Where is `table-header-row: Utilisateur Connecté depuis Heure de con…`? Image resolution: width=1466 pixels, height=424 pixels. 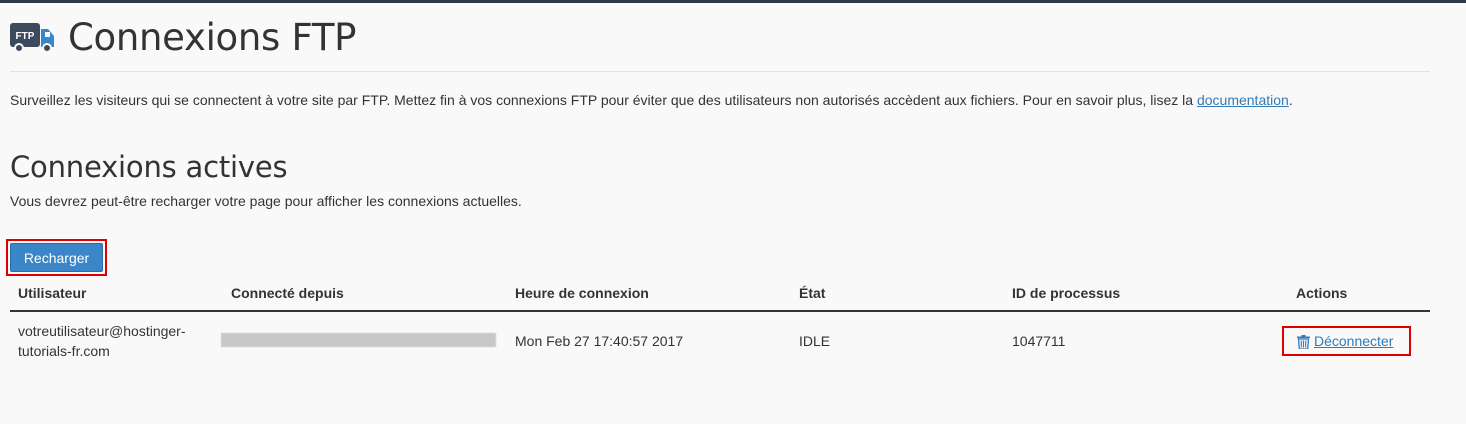
table-header-row: Utilisateur Connecté depuis Heure de con… is located at coordinates (720, 294).